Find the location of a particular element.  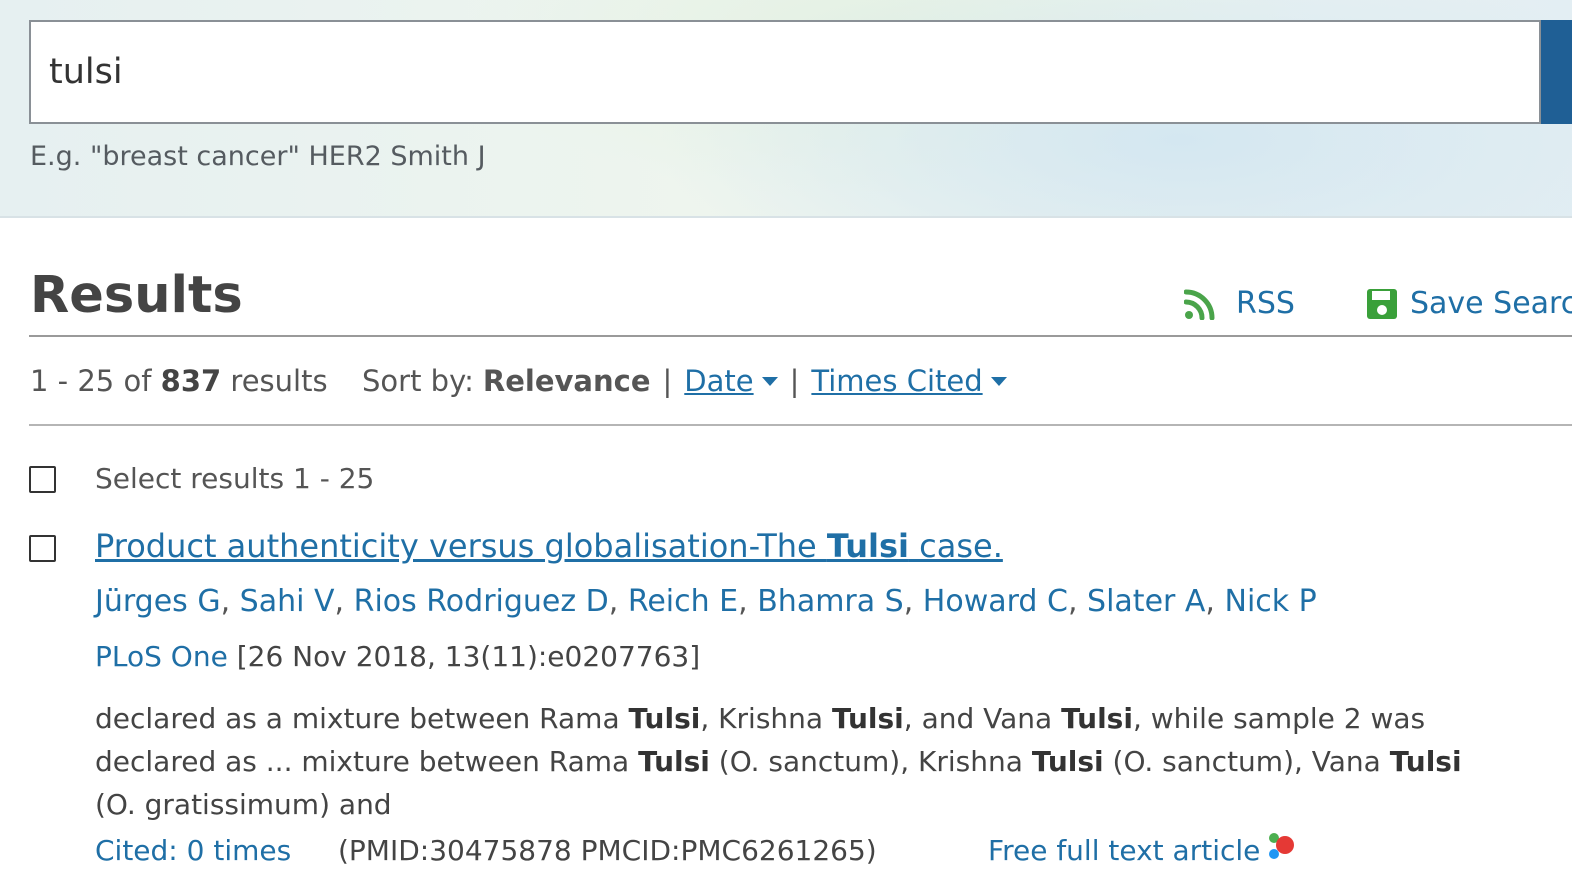

author-link: Nick P is located at coordinates (1271, 601).